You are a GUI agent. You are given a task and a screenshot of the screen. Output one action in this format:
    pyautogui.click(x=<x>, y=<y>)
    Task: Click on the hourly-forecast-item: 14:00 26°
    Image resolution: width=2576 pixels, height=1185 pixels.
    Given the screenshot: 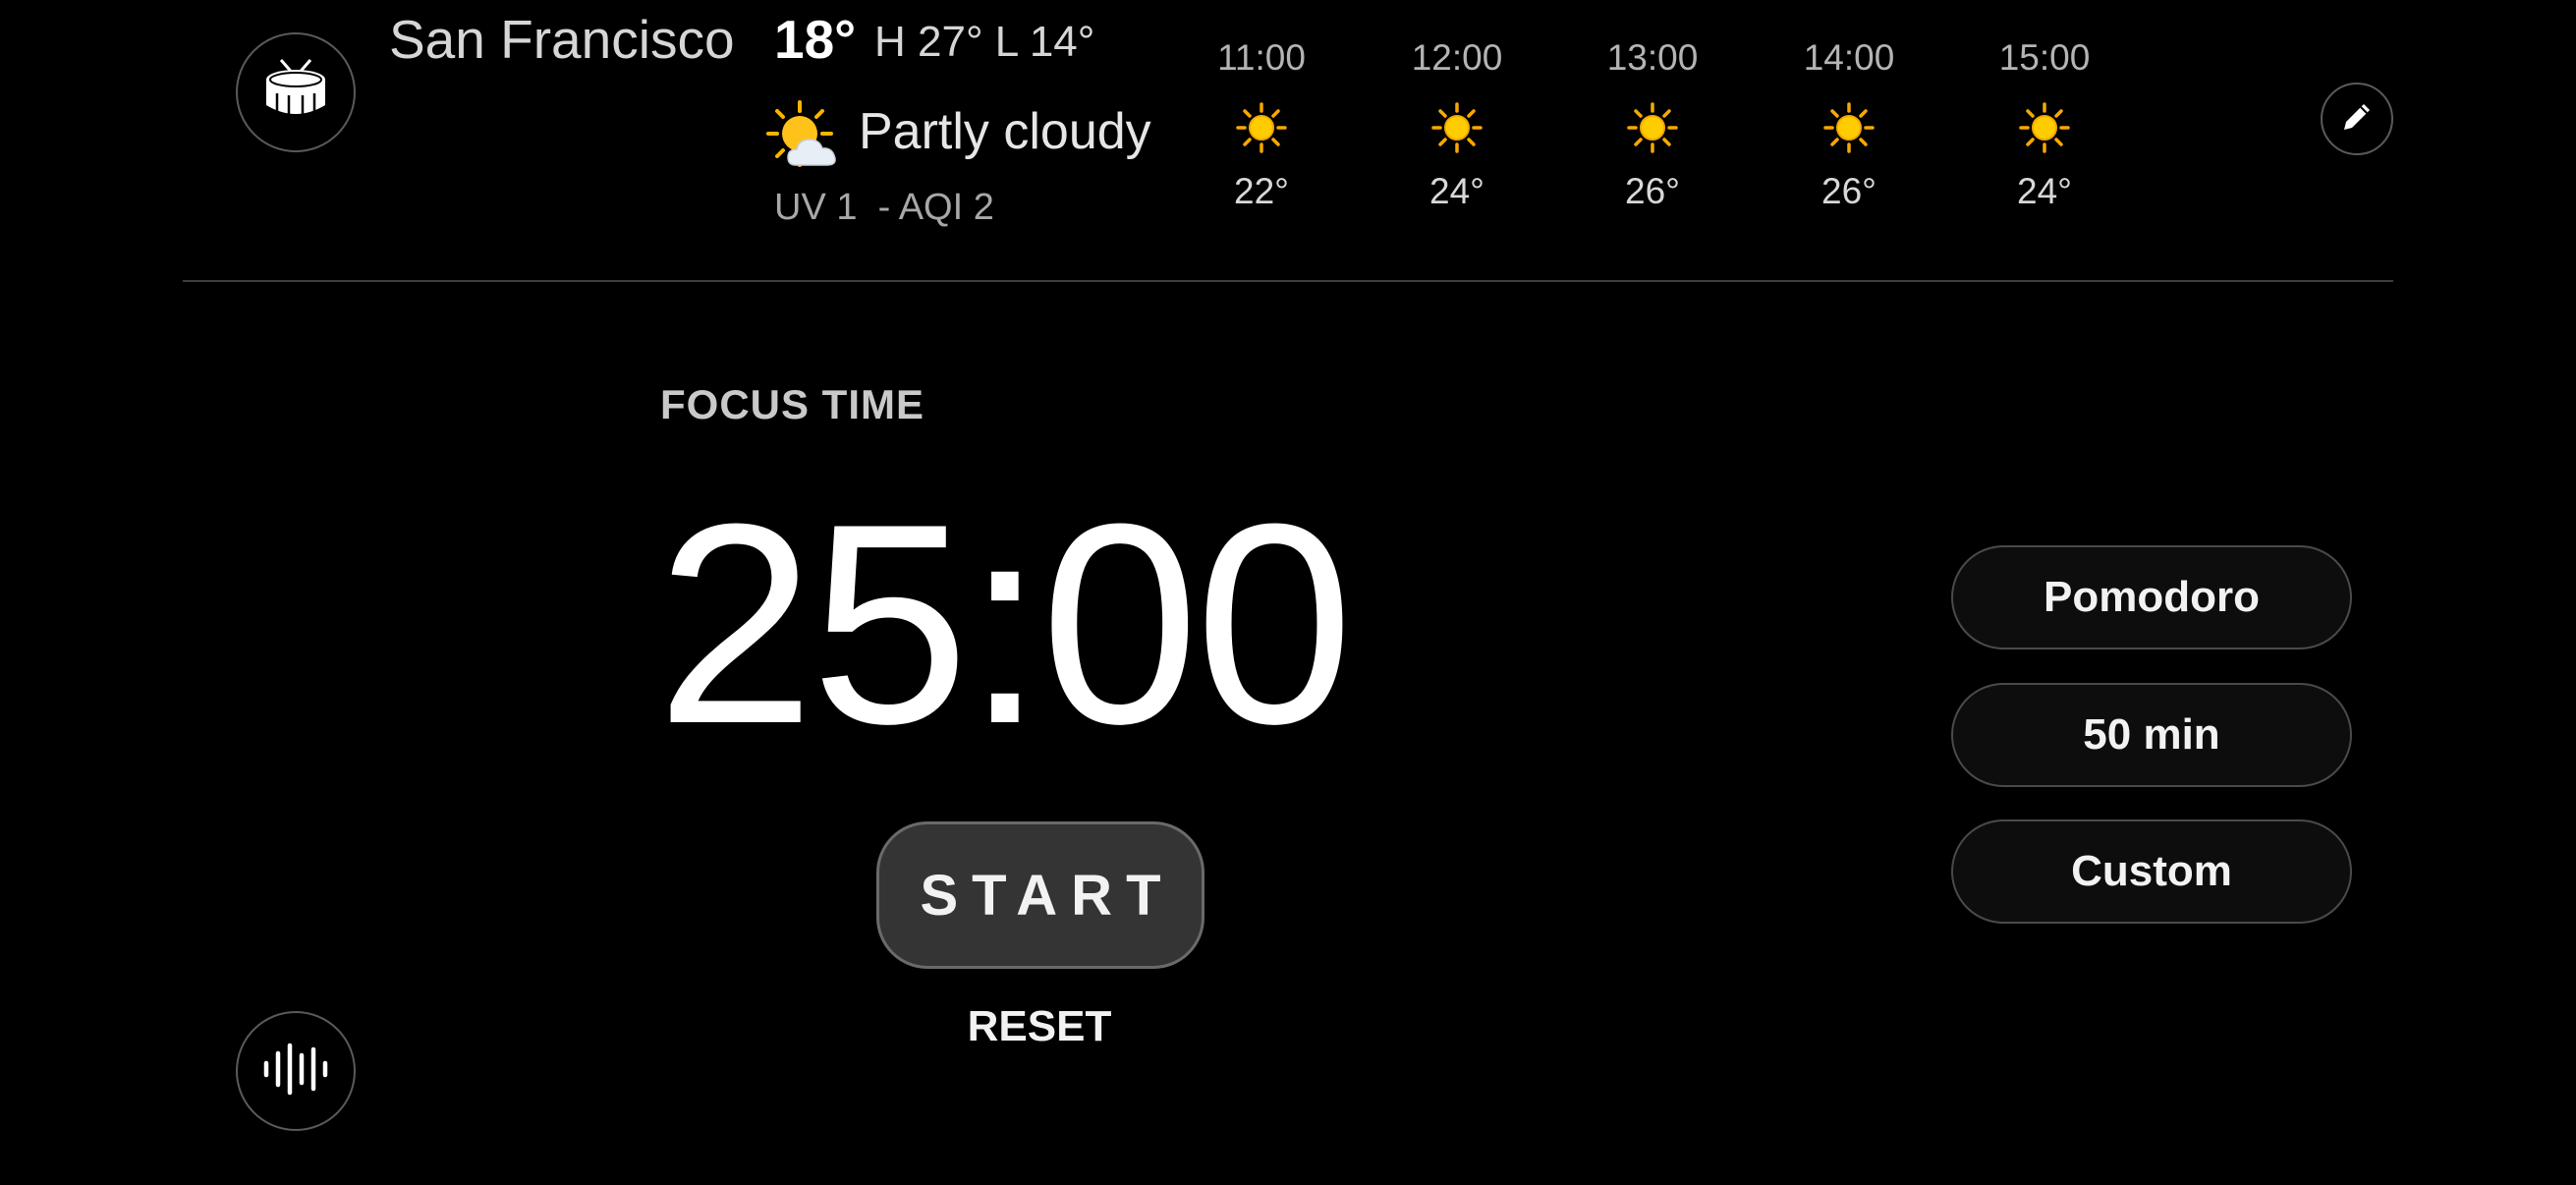 What is the action you would take?
    pyautogui.click(x=1849, y=125)
    